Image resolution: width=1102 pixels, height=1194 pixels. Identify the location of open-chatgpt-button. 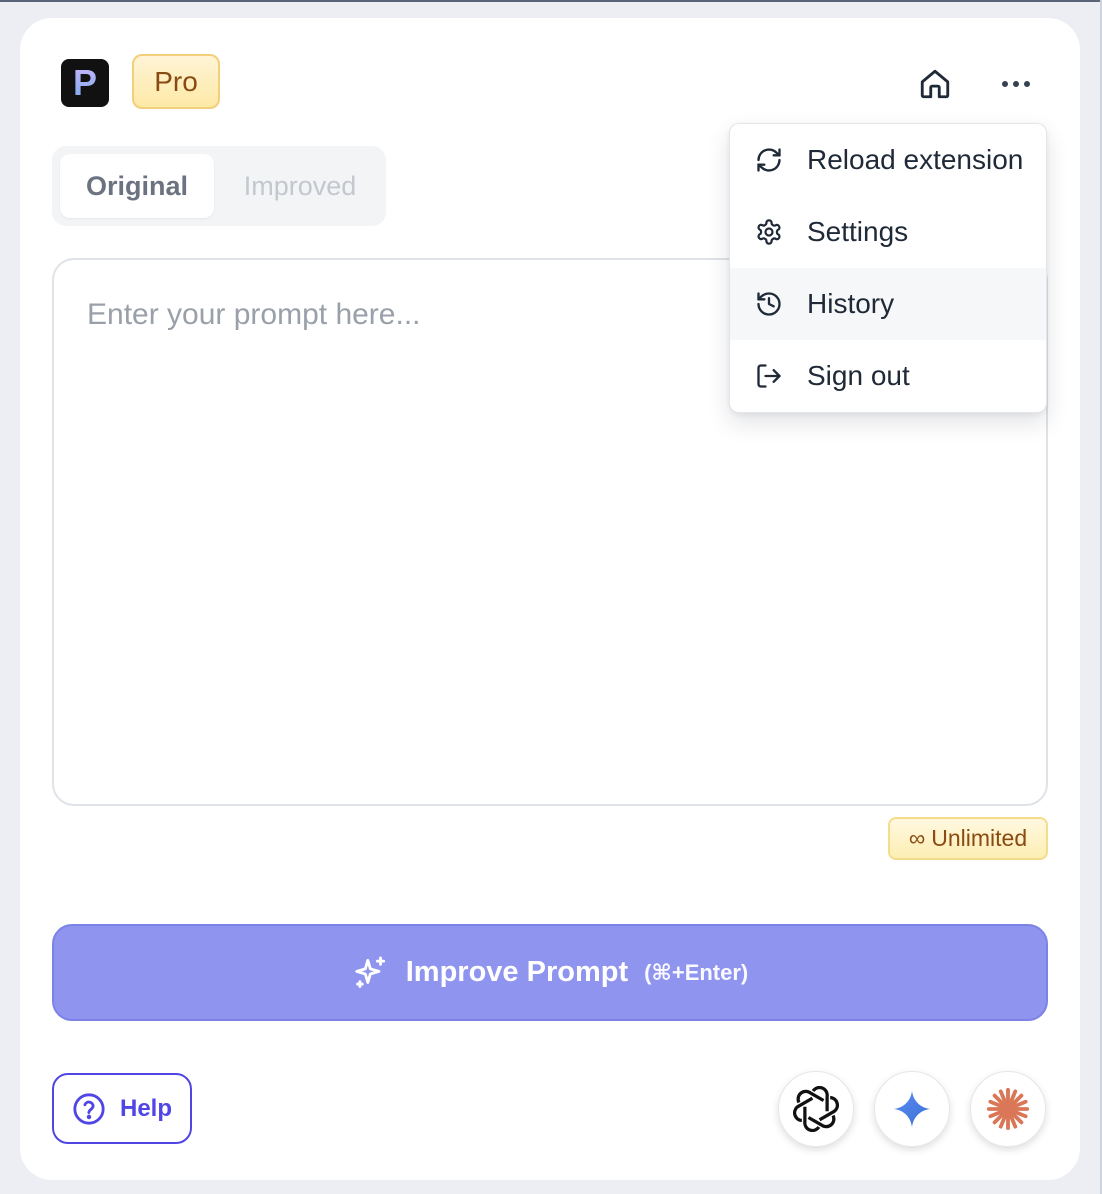
(816, 1109).